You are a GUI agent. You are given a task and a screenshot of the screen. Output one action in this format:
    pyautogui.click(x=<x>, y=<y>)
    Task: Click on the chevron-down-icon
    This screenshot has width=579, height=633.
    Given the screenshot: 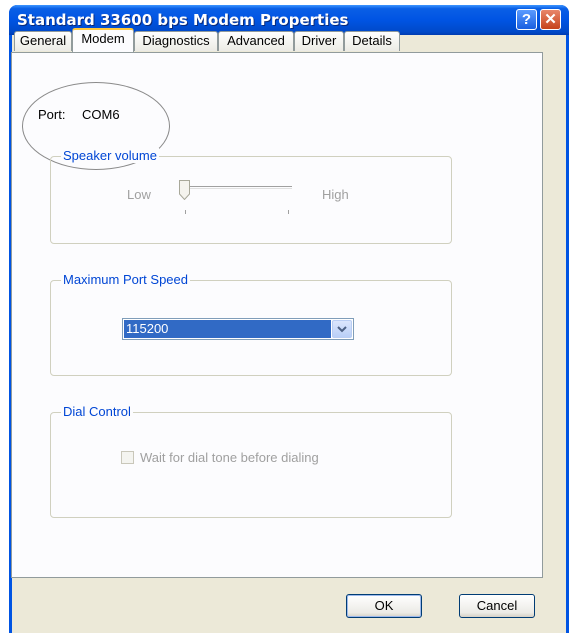 What is the action you would take?
    pyautogui.click(x=342, y=329)
    